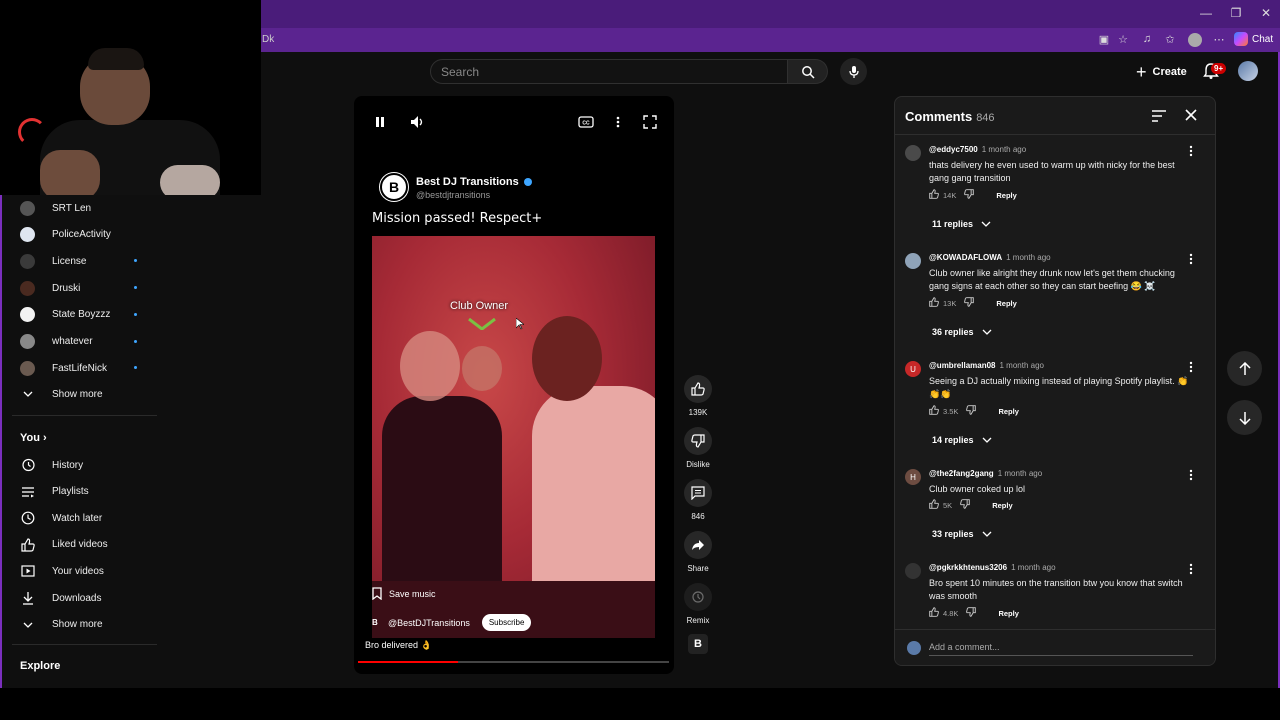 Image resolution: width=1280 pixels, height=720 pixels. Describe the element at coordinates (404, 593) in the screenshot. I see `save-music-button: Save music` at that location.